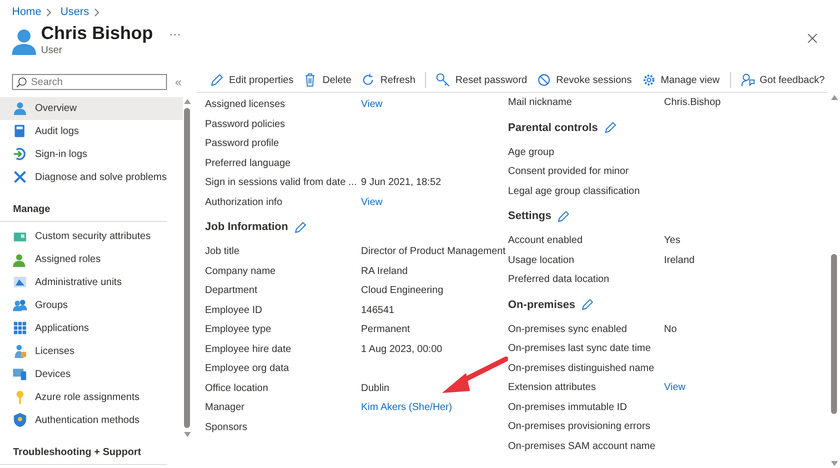 The image size is (840, 468). Describe the element at coordinates (83, 448) in the screenshot. I see `nav-section-heading: Troubleshooting + Support` at that location.